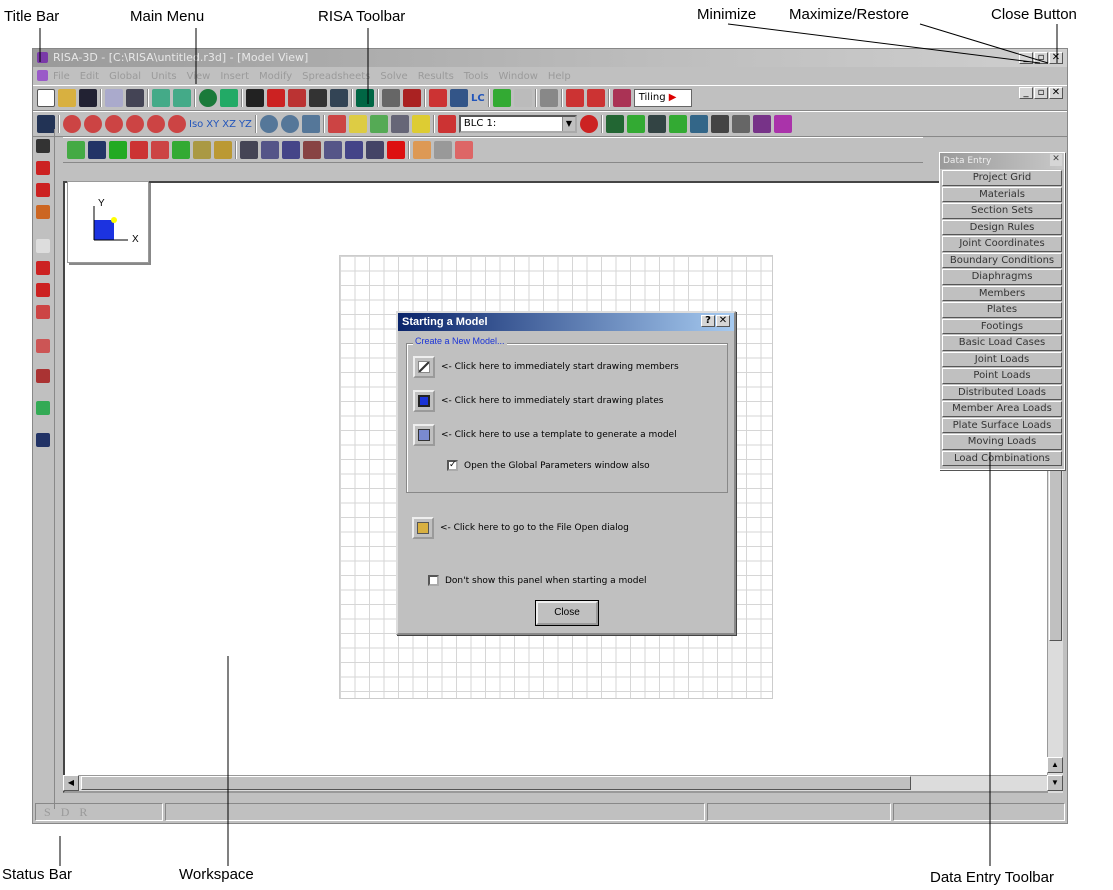 This screenshot has width=1113, height=890. What do you see at coordinates (43, 212) in the screenshot?
I see `wand-tool-icon` at bounding box center [43, 212].